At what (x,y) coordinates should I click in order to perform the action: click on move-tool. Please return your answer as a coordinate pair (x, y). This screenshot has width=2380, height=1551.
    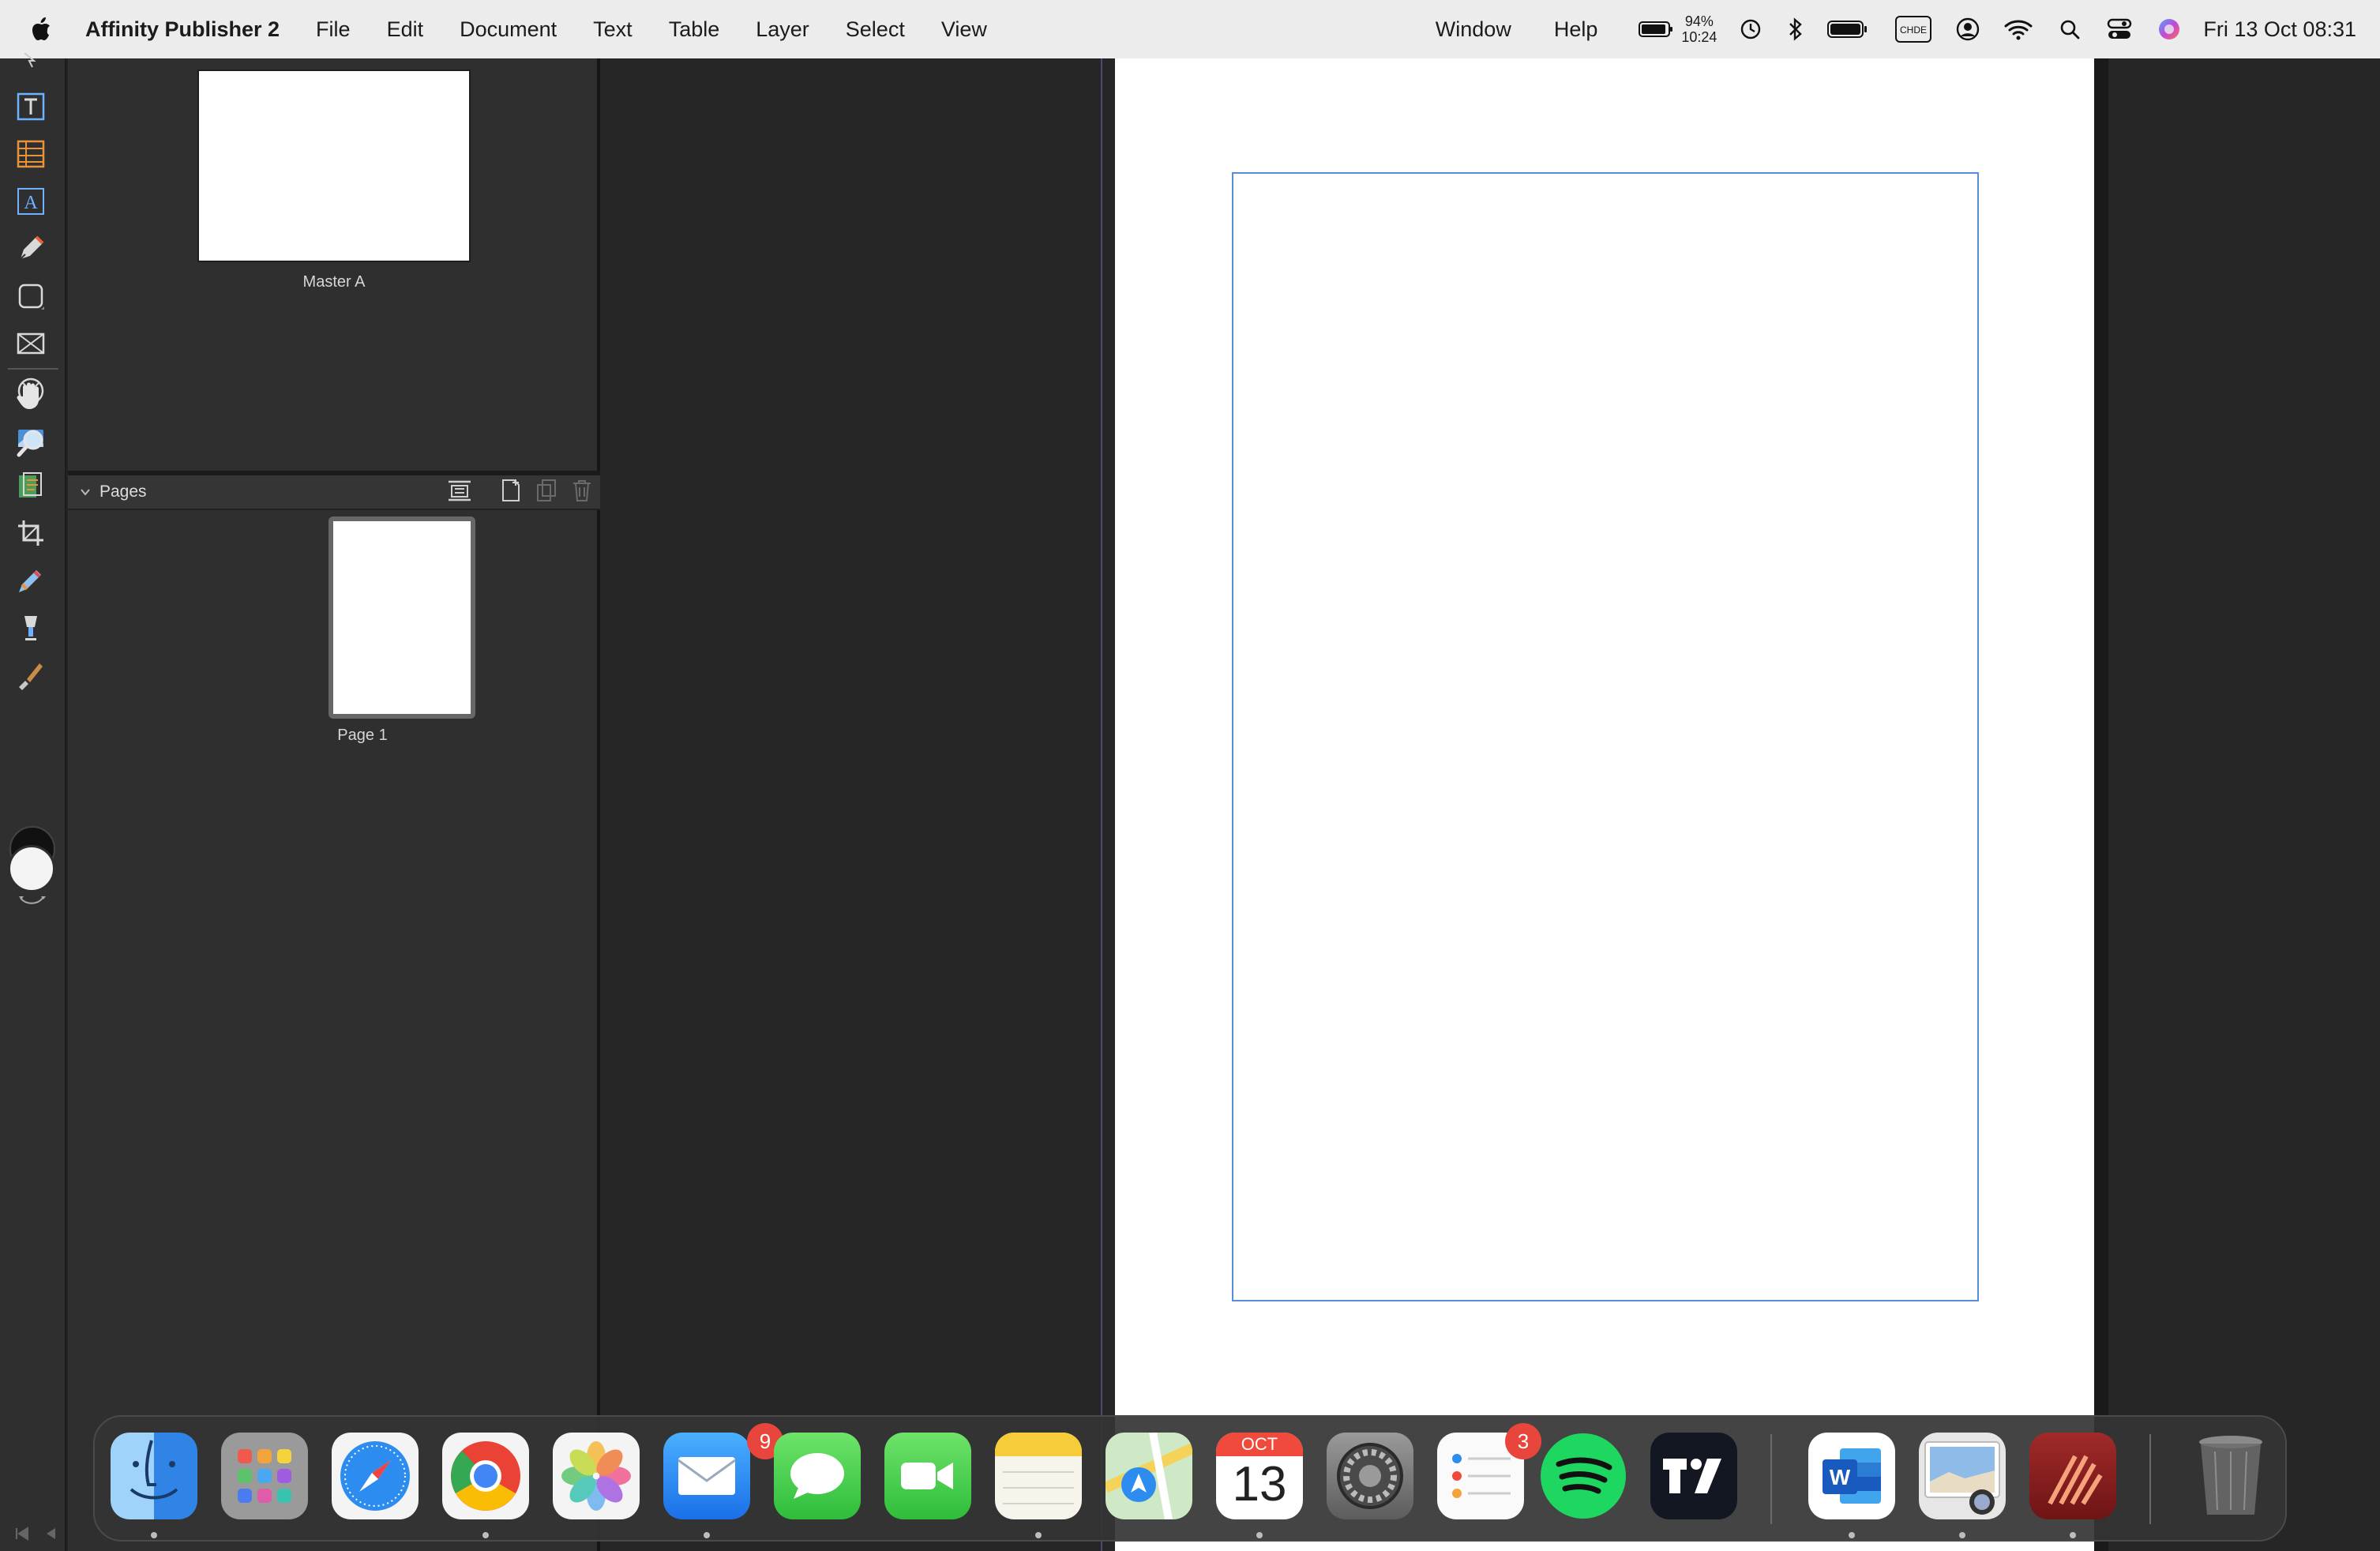
    Looking at the image, I should click on (30, 61).